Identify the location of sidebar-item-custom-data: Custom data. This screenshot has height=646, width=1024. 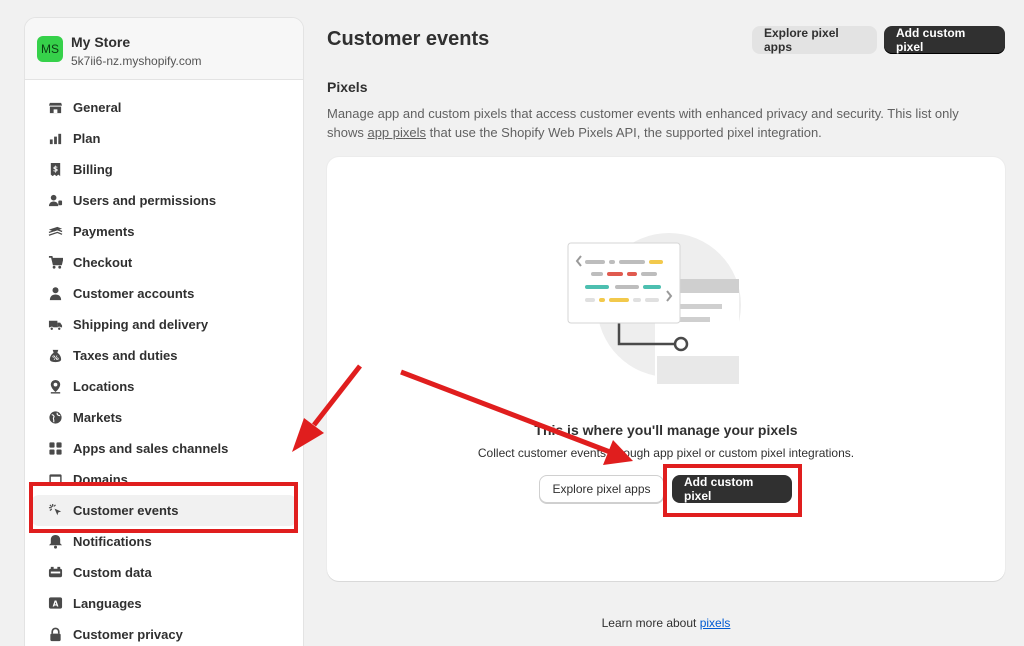
(164, 572).